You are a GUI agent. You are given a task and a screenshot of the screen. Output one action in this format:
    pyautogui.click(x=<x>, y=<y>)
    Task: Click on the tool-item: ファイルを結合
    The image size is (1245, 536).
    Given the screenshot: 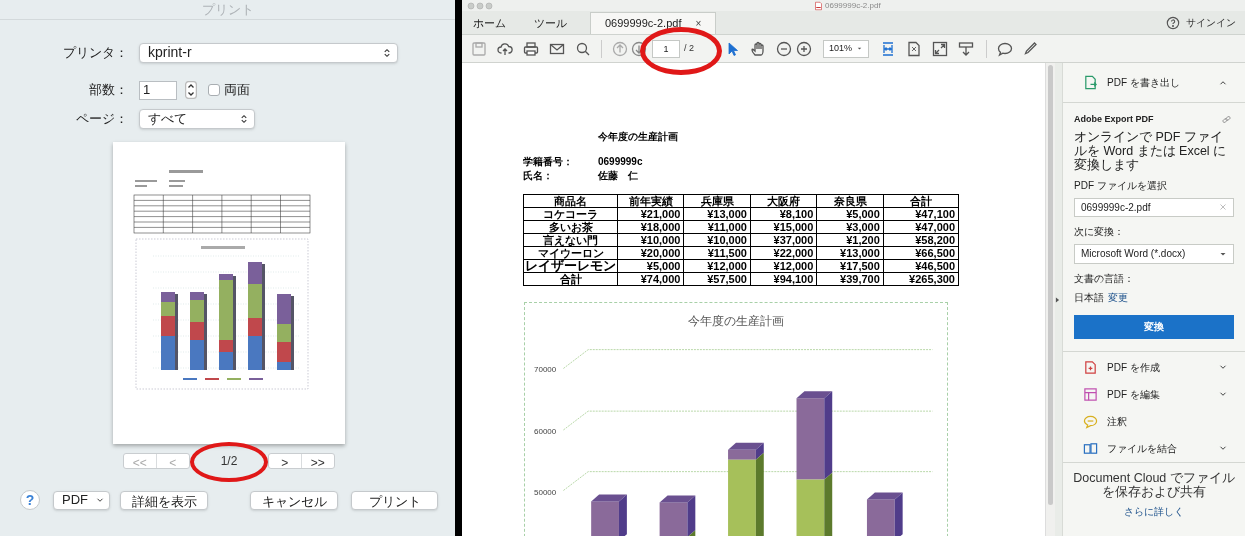 What is the action you would take?
    pyautogui.click(x=1142, y=448)
    